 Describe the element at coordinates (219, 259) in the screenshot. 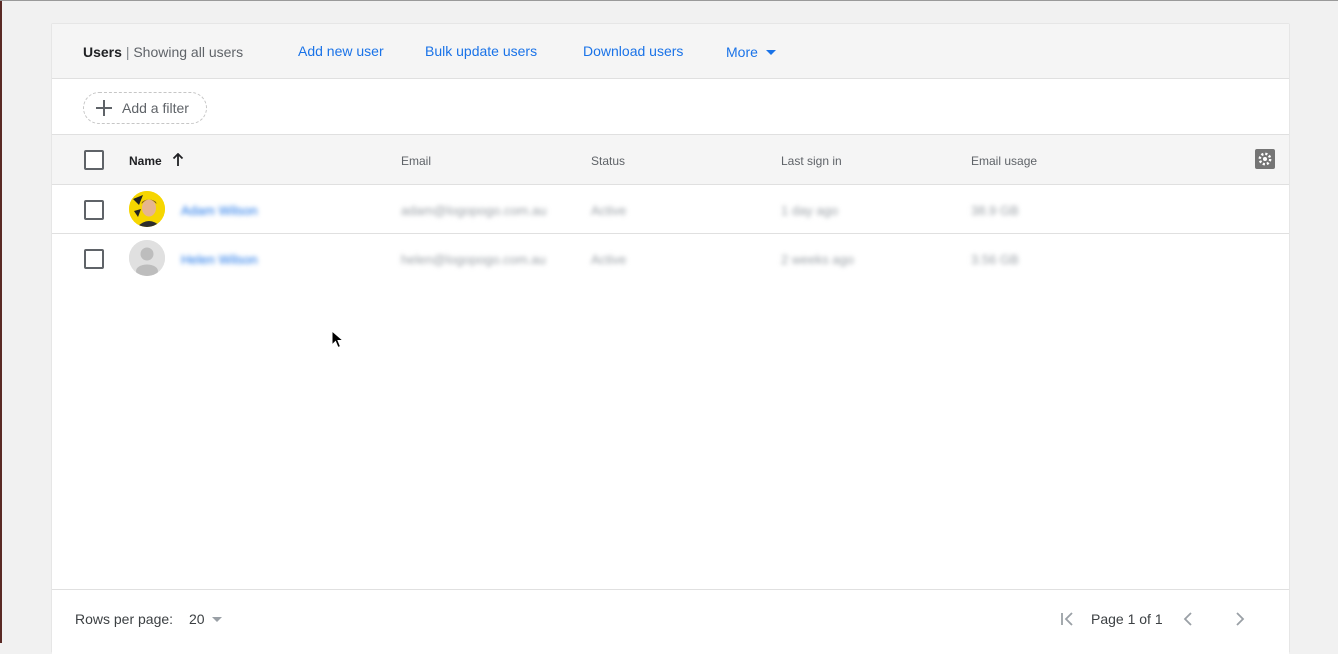

I see `user-name-link: Helen Wilson` at that location.